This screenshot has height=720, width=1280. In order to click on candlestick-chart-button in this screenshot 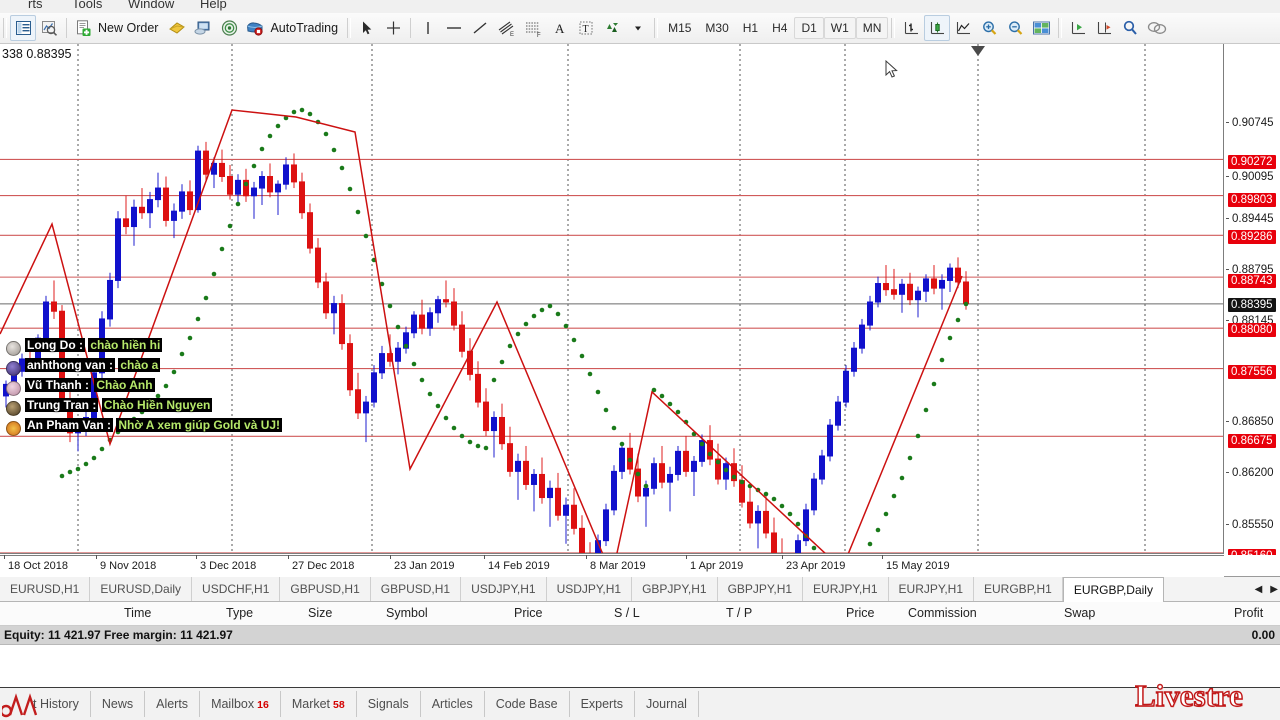, I will do `click(937, 28)`.